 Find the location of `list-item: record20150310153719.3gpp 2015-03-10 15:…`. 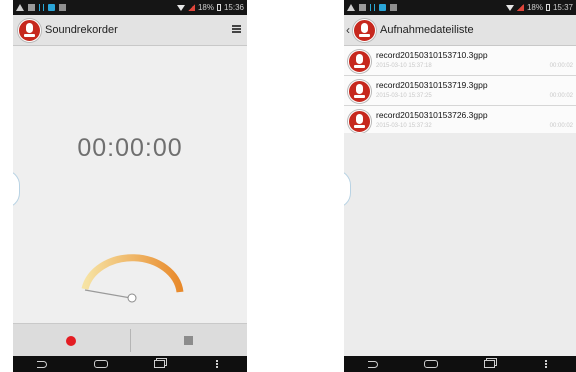

list-item: record20150310153719.3gpp 2015-03-10 15:… is located at coordinates (460, 91).